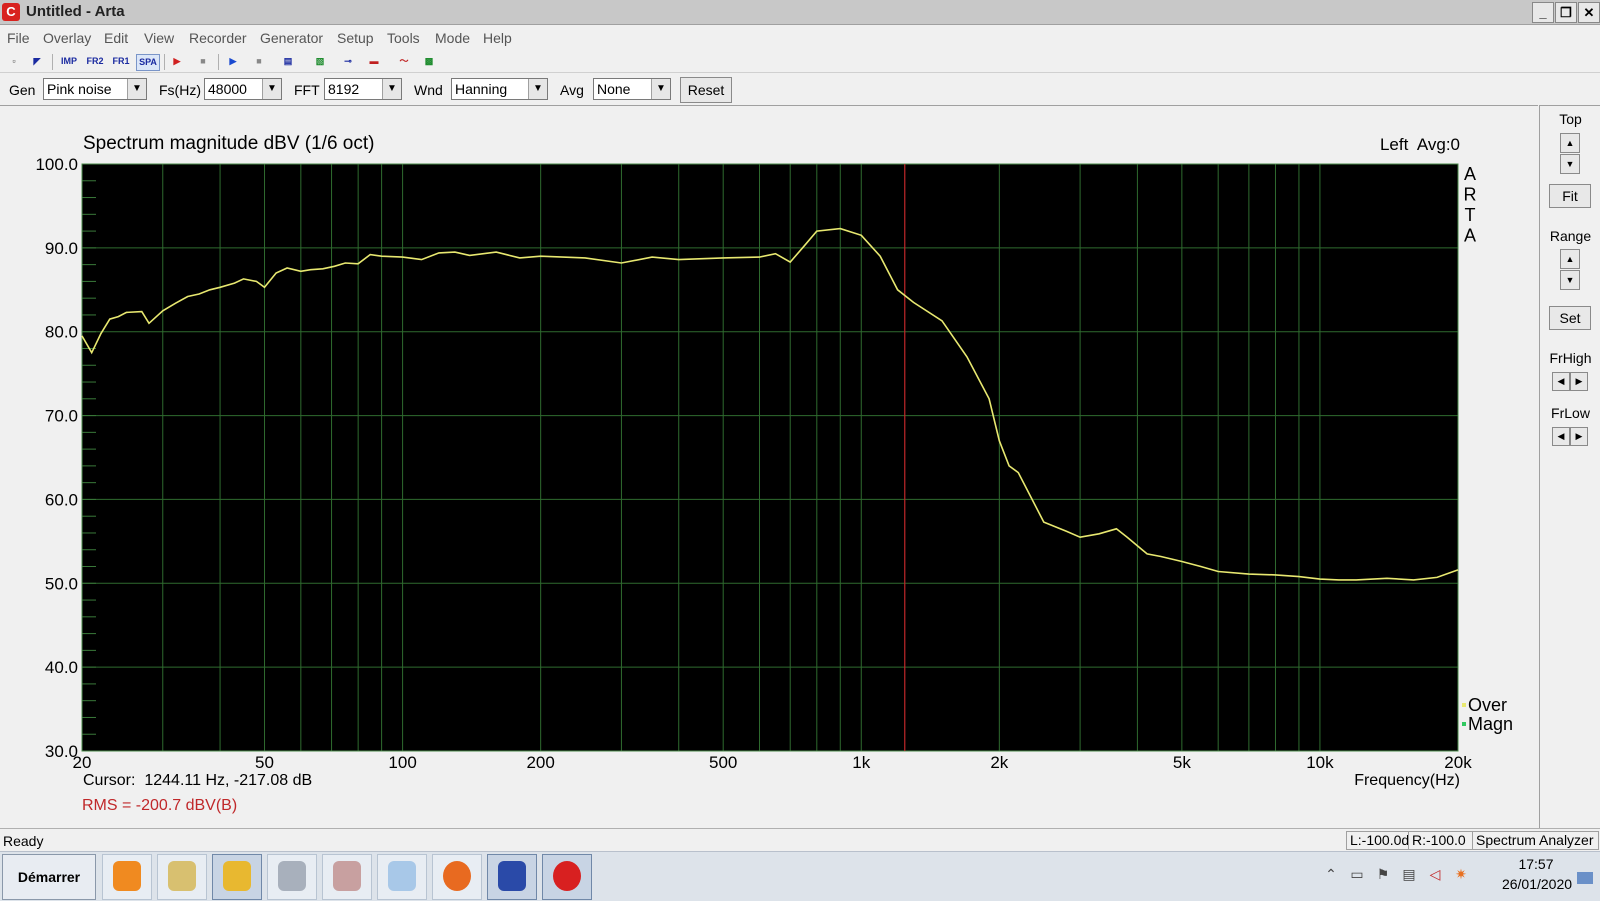 The image size is (1600, 901). I want to click on x-tick-label: 50, so click(264, 762).